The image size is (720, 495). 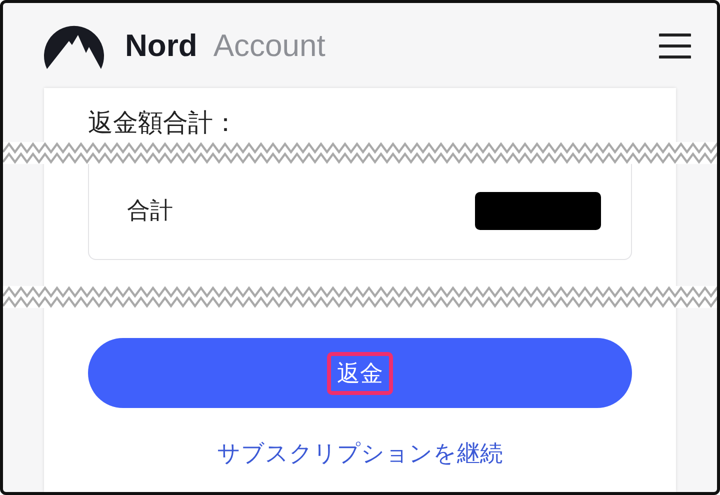 I want to click on product-name: Account, so click(x=269, y=46).